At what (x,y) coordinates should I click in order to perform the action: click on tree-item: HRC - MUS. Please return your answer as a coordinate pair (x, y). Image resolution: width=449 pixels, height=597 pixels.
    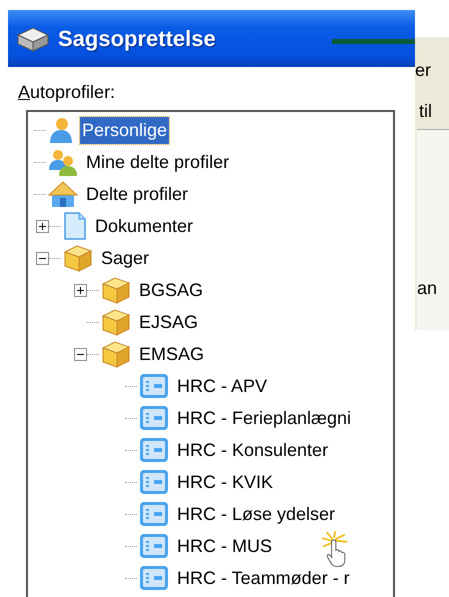
    Looking at the image, I should click on (224, 546).